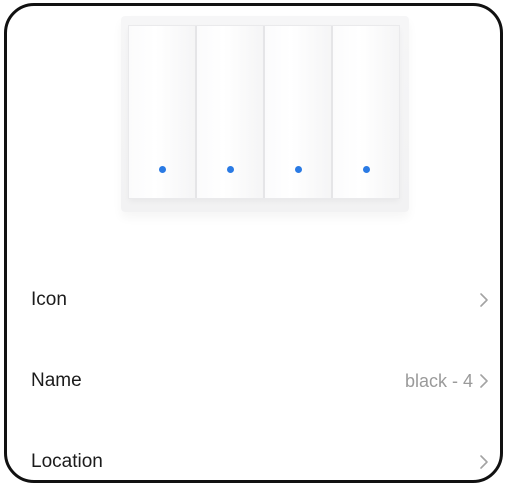 The image size is (512, 488). Describe the element at coordinates (49, 299) in the screenshot. I see `row-label-icon: Icon` at that location.